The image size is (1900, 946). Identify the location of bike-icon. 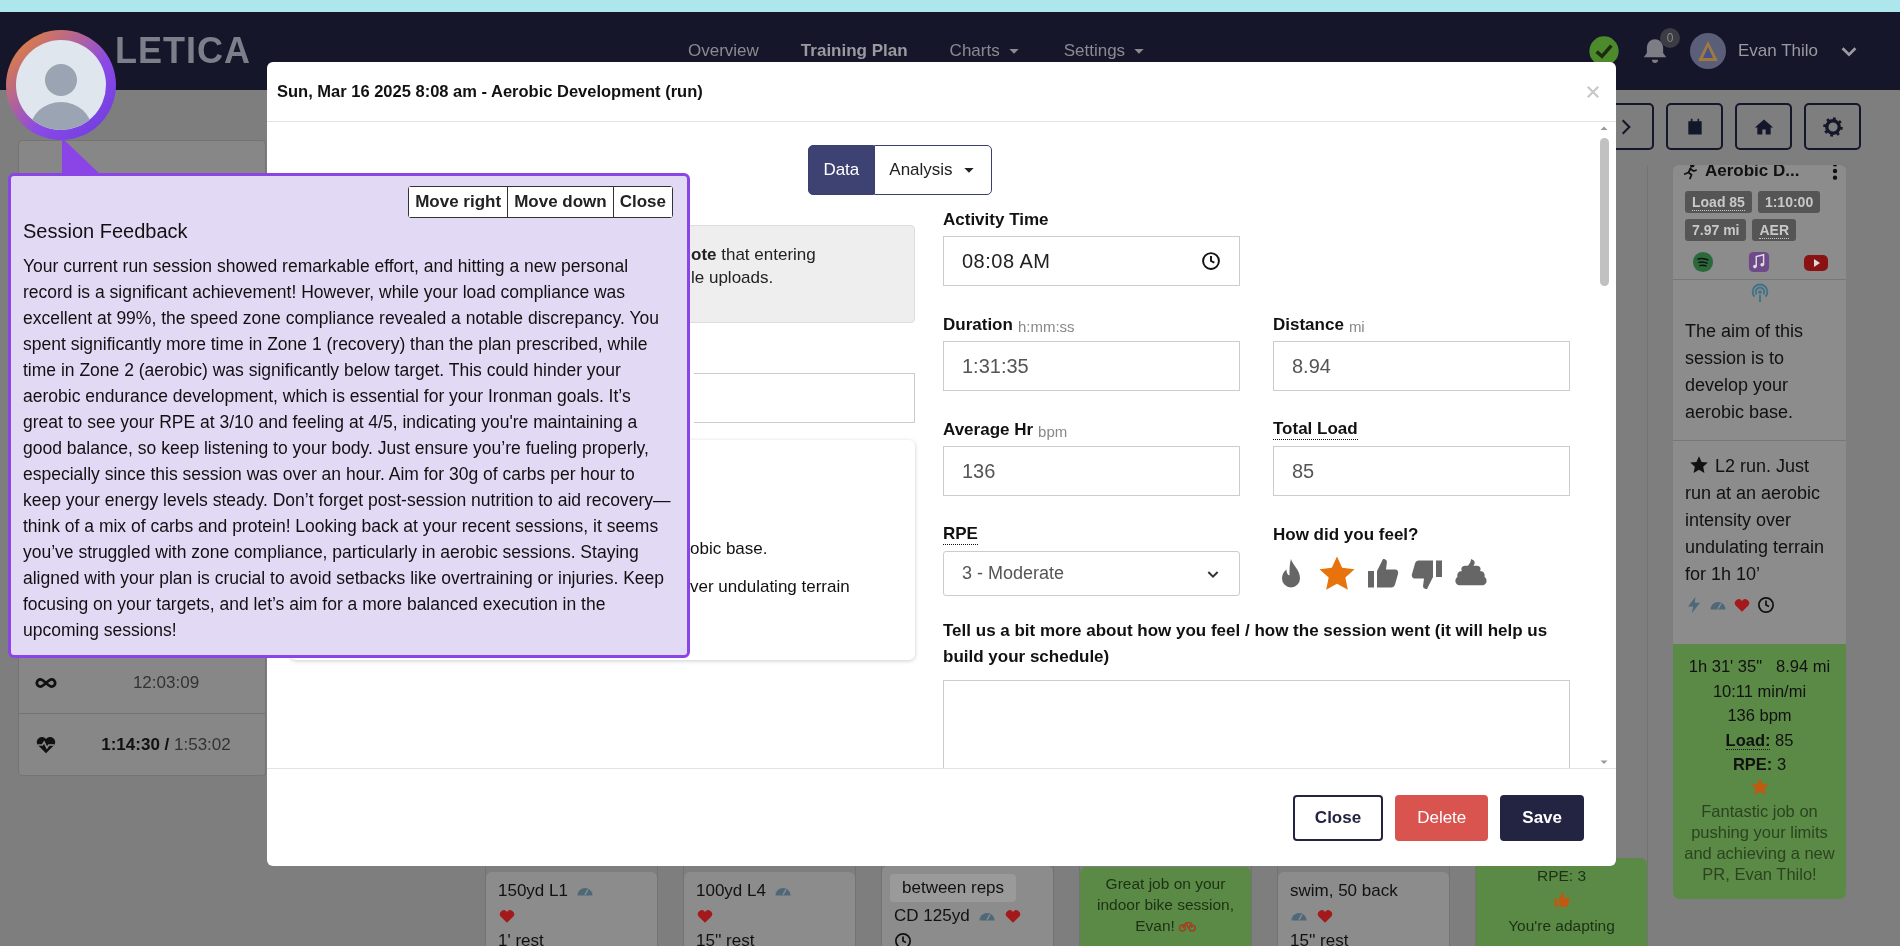
(1187, 927).